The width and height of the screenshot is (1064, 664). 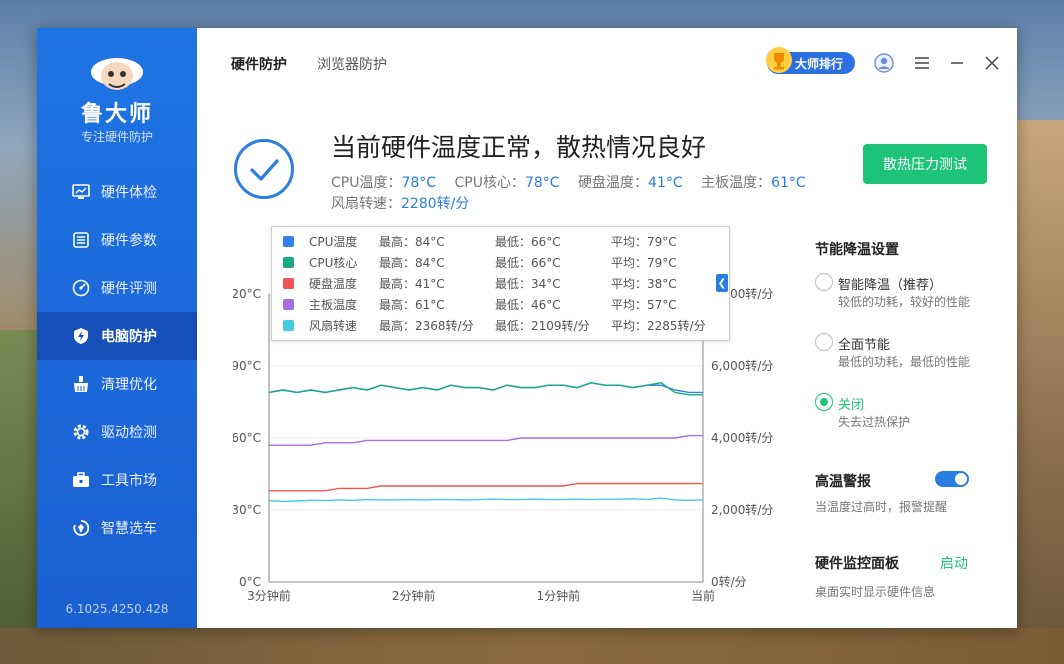 I want to click on close-icon, so click(x=992, y=63).